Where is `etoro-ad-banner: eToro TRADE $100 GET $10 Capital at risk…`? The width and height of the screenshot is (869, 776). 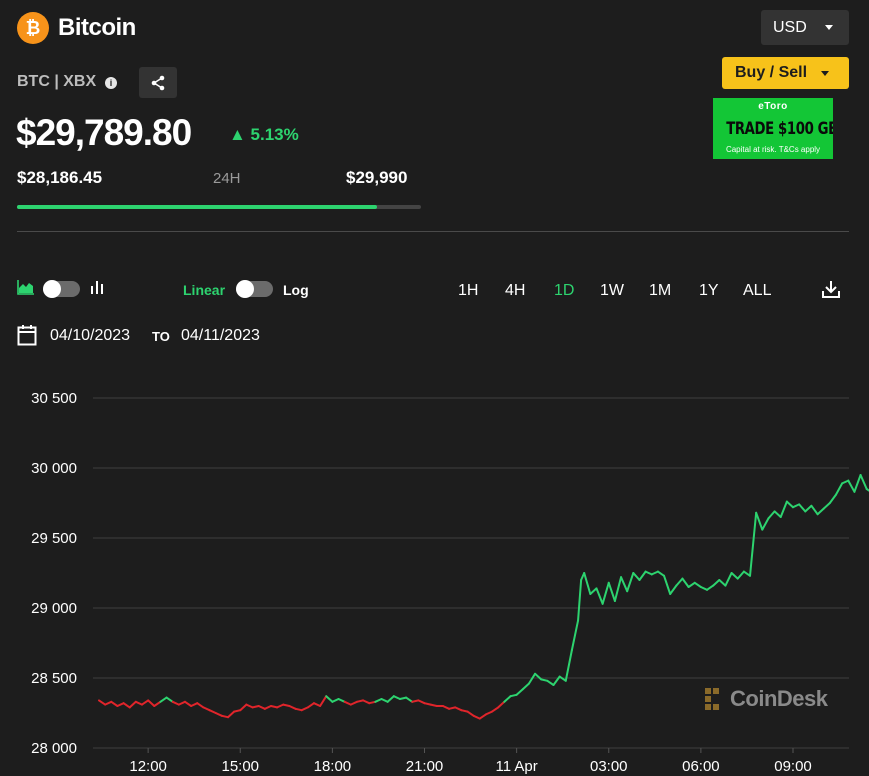 etoro-ad-banner: eToro TRADE $100 GET $10 Capital at risk… is located at coordinates (773, 128).